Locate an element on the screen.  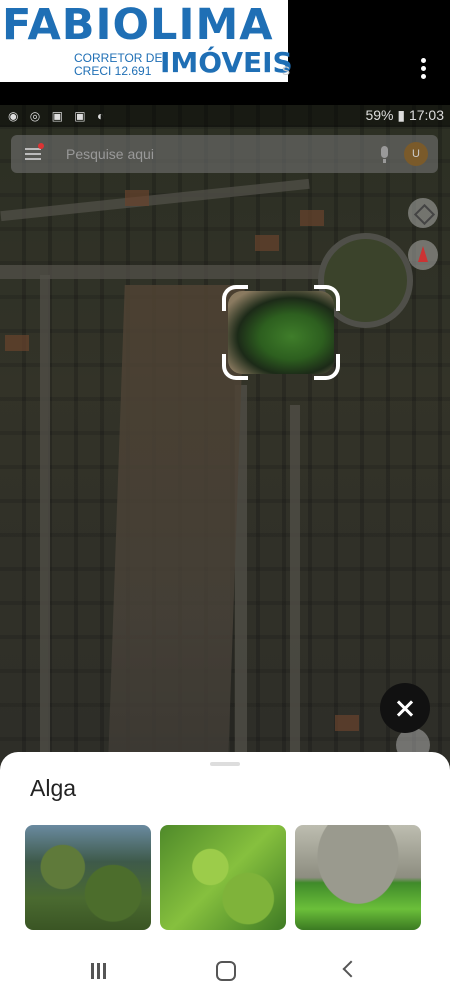
recents-icon is located at coordinates (100, 971).